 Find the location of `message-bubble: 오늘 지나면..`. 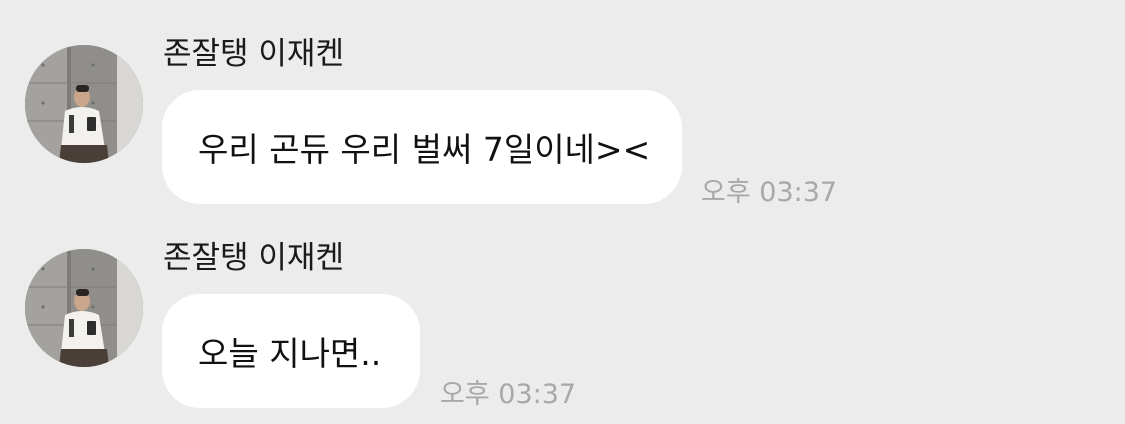

message-bubble: 오늘 지나면.. is located at coordinates (291, 351).